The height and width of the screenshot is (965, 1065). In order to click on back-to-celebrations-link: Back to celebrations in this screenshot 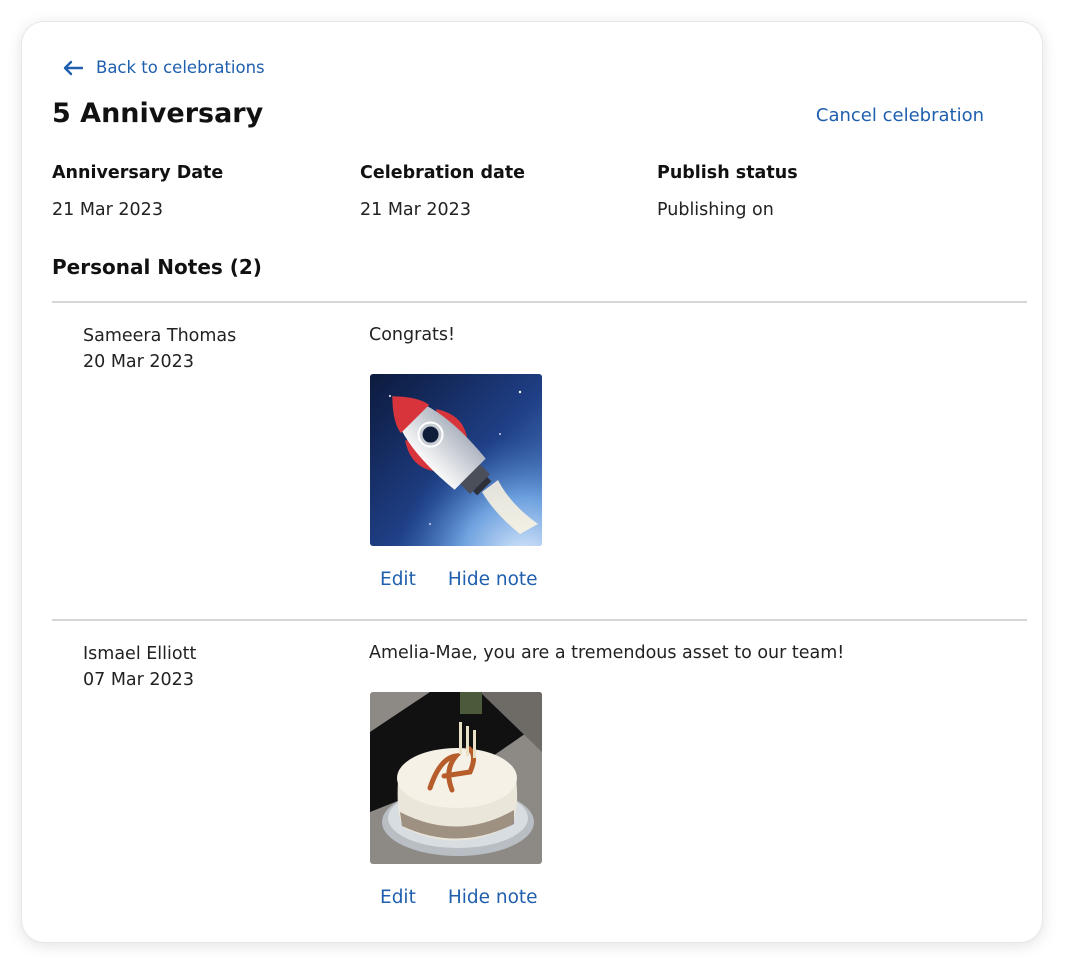, I will do `click(163, 67)`.